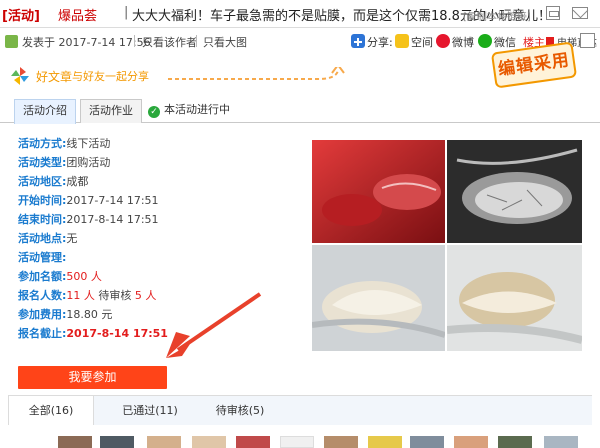 Image resolution: width=600 pixels, height=448 pixels. I want to click on tab-activity-homework: 活动作业, so click(111, 111).